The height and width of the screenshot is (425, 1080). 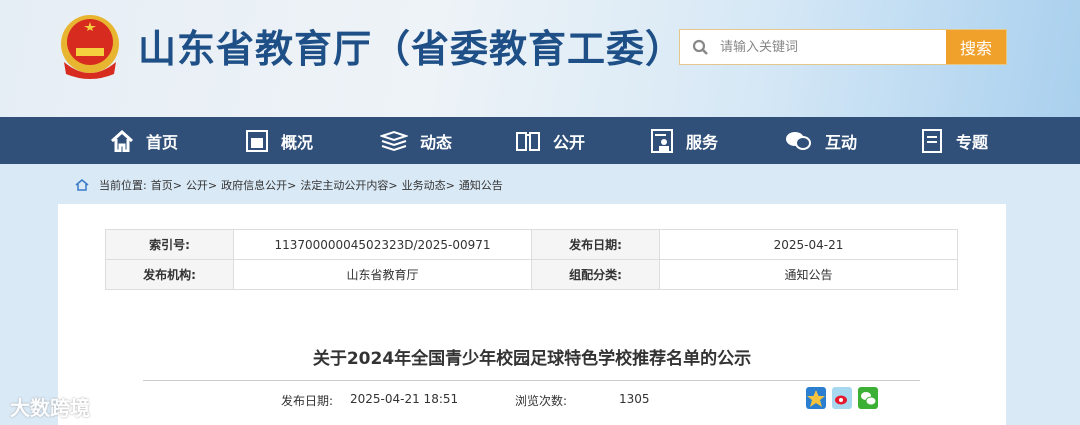 I want to click on share-buttons, so click(x=842, y=398).